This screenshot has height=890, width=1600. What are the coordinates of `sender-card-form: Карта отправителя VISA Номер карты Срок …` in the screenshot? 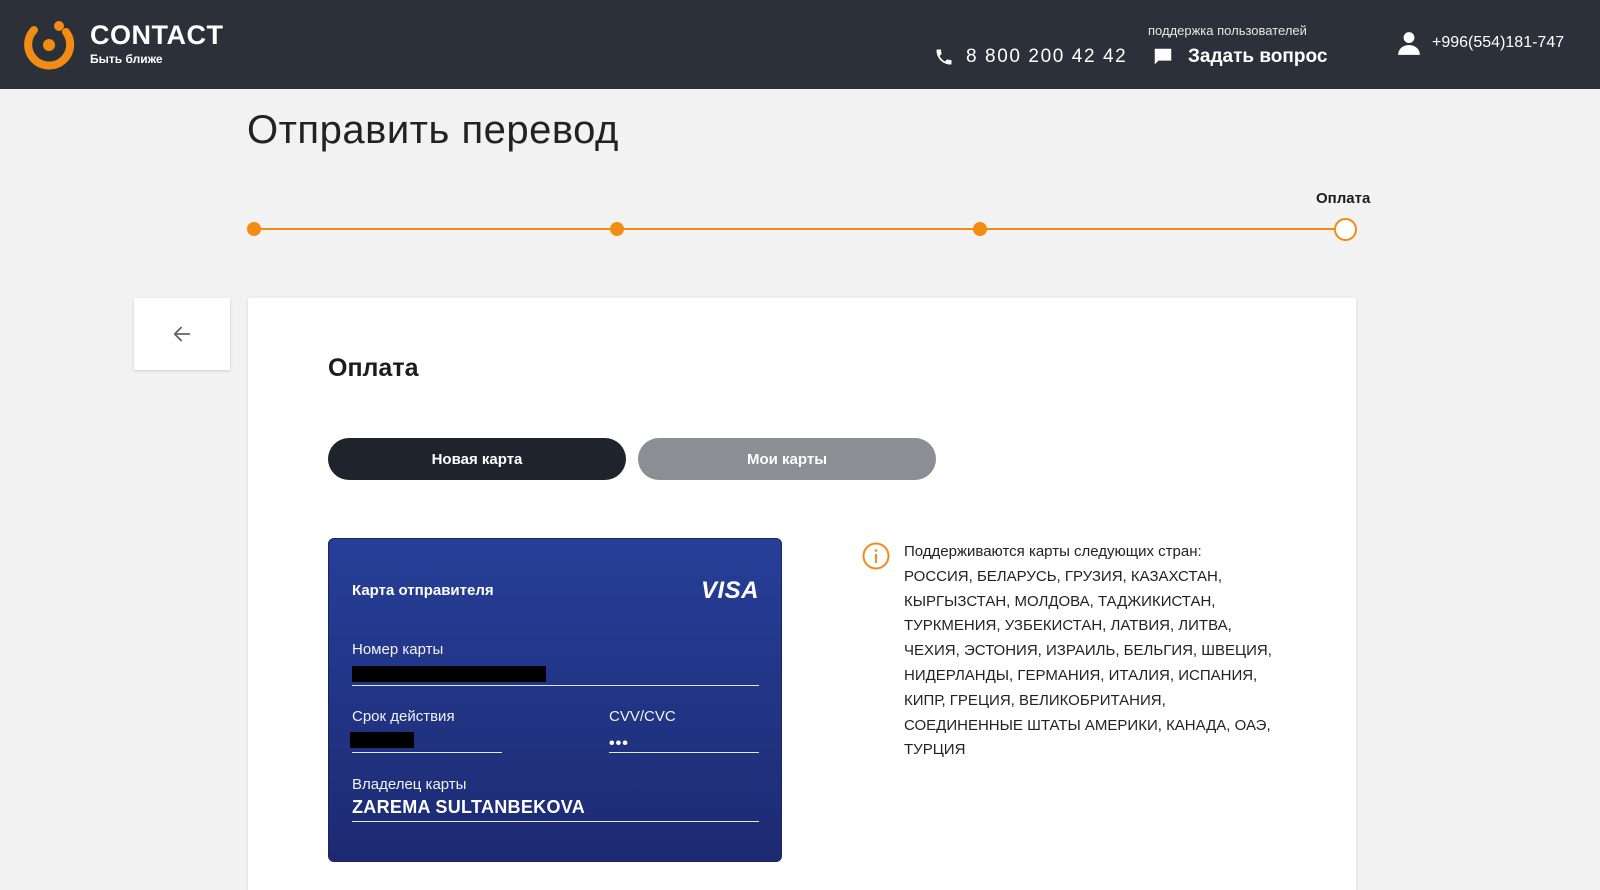 It's located at (555, 700).